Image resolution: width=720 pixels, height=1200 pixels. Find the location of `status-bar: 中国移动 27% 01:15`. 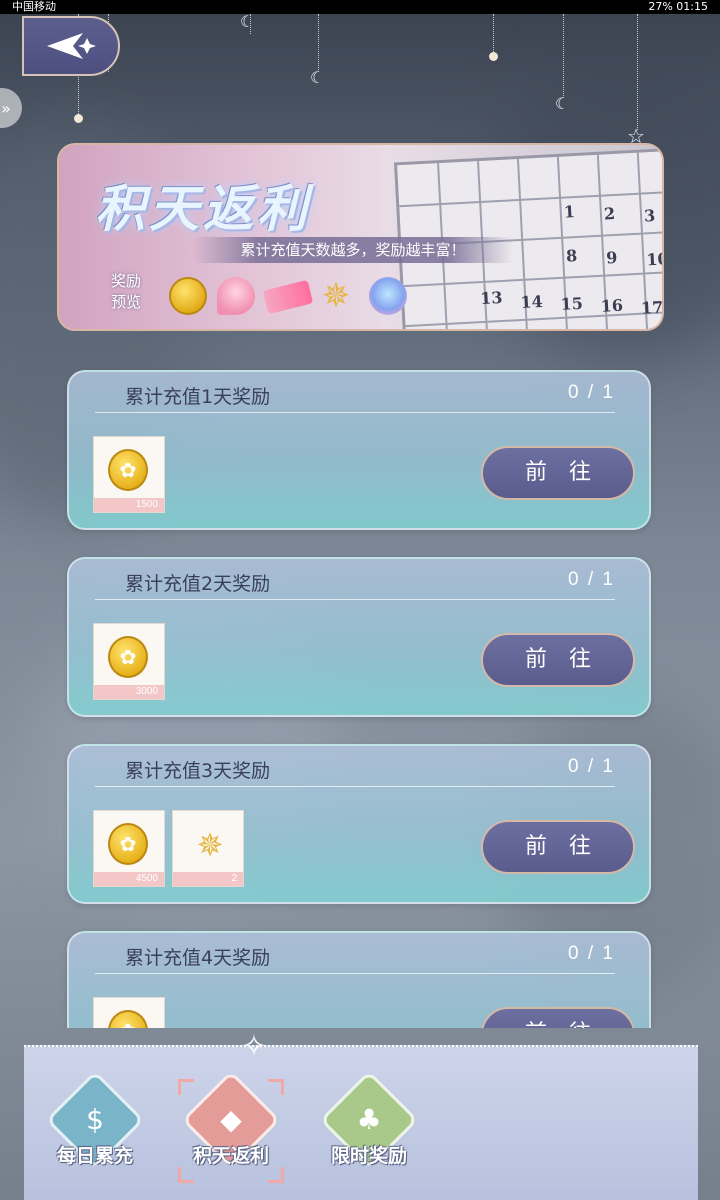

status-bar: 中国移动 27% 01:15 is located at coordinates (360, 7).